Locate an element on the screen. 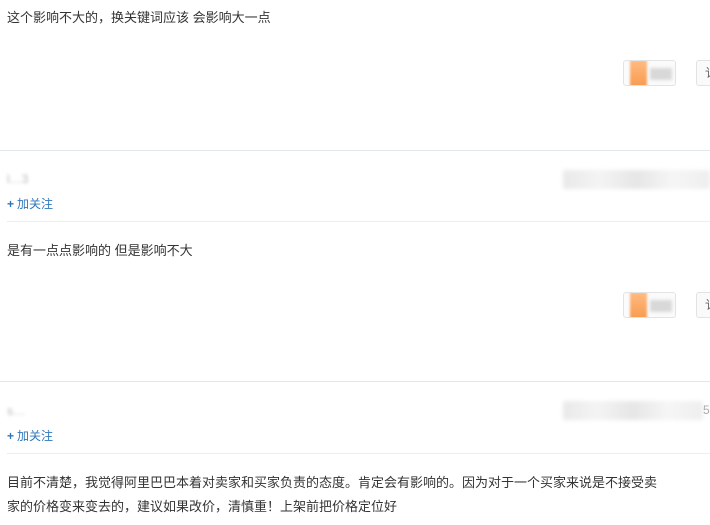 The image size is (710, 525). answer-date-tail: 5 is located at coordinates (706, 410).